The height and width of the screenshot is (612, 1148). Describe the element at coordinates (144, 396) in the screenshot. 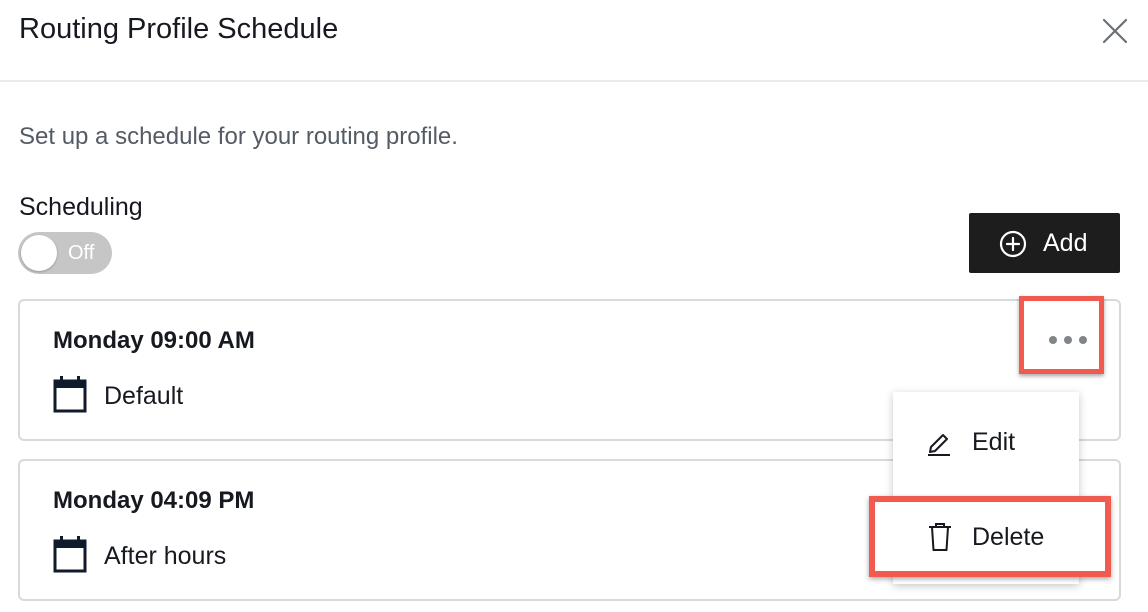

I see `schedule-name: Default` at that location.